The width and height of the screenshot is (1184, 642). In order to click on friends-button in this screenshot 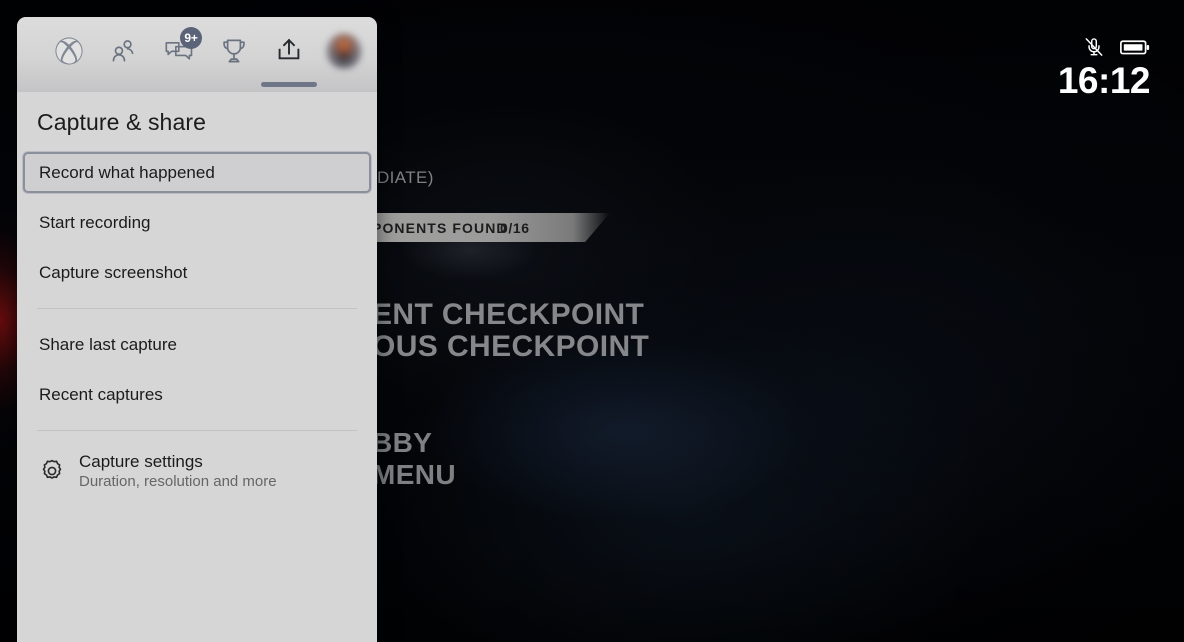, I will do `click(123, 51)`.